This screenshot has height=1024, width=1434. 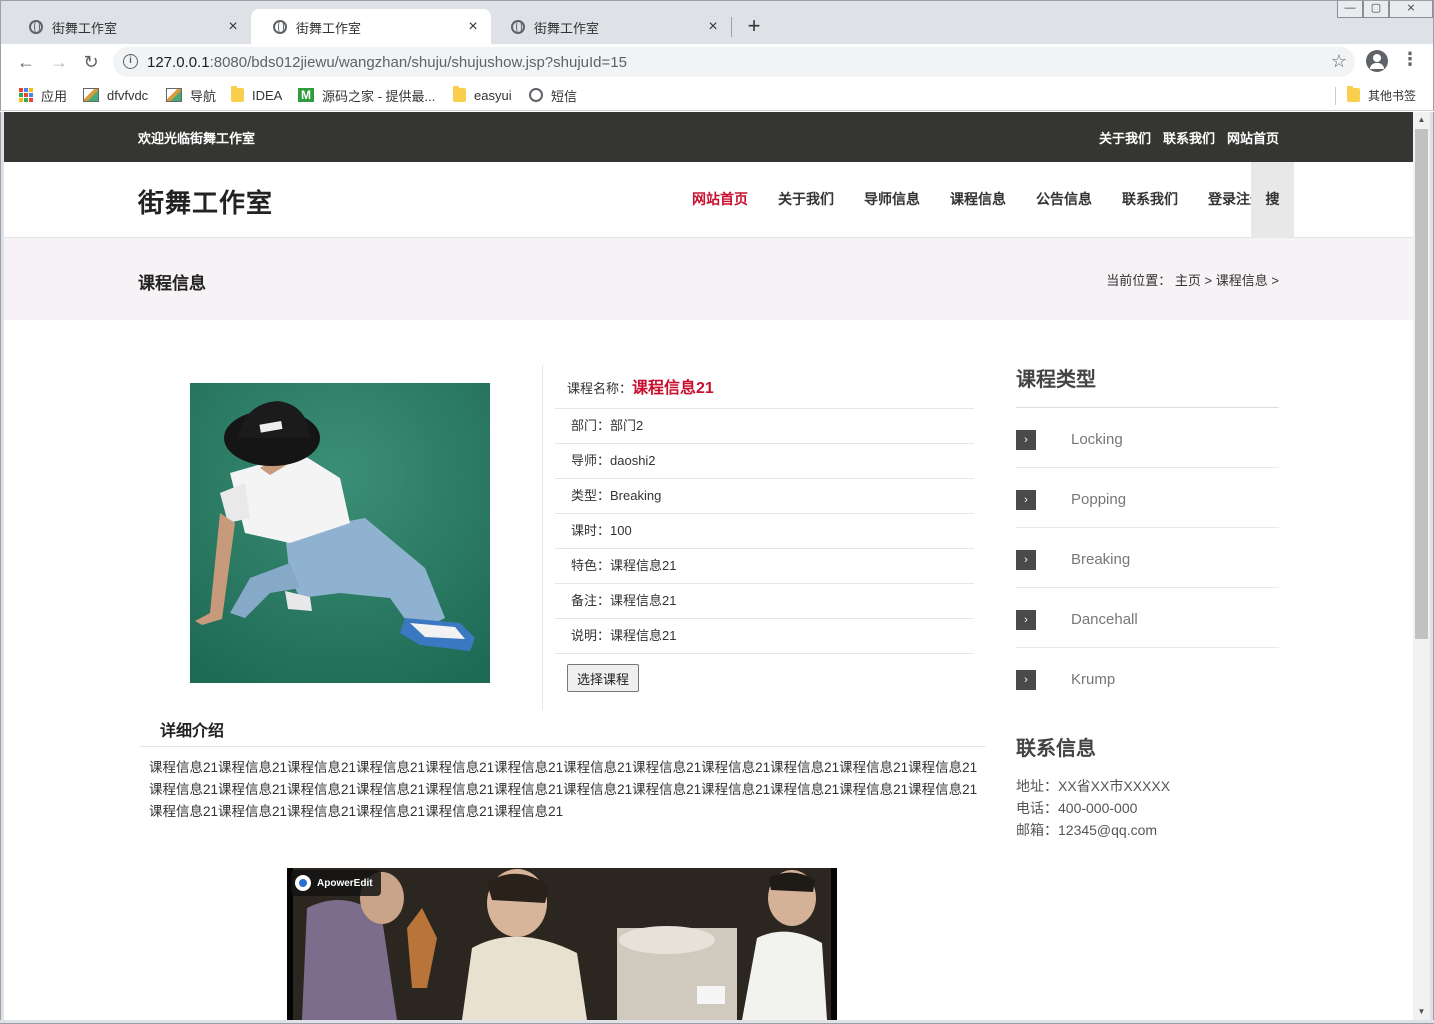 I want to click on folder-icon, so click(x=1353, y=94).